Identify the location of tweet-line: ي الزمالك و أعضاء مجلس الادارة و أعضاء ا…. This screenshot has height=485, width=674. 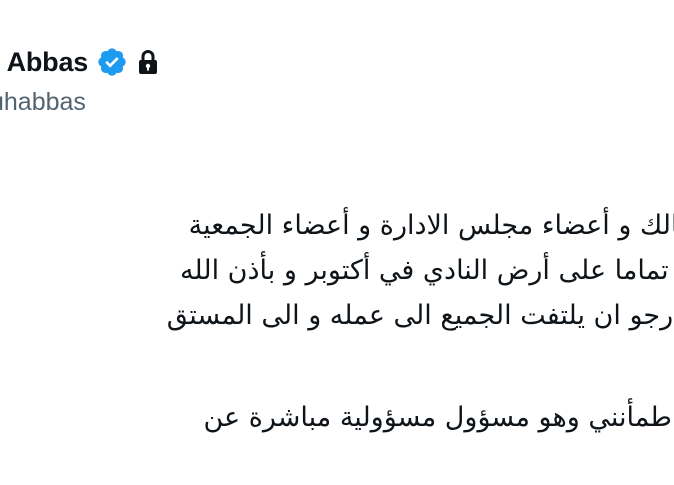
(431, 225).